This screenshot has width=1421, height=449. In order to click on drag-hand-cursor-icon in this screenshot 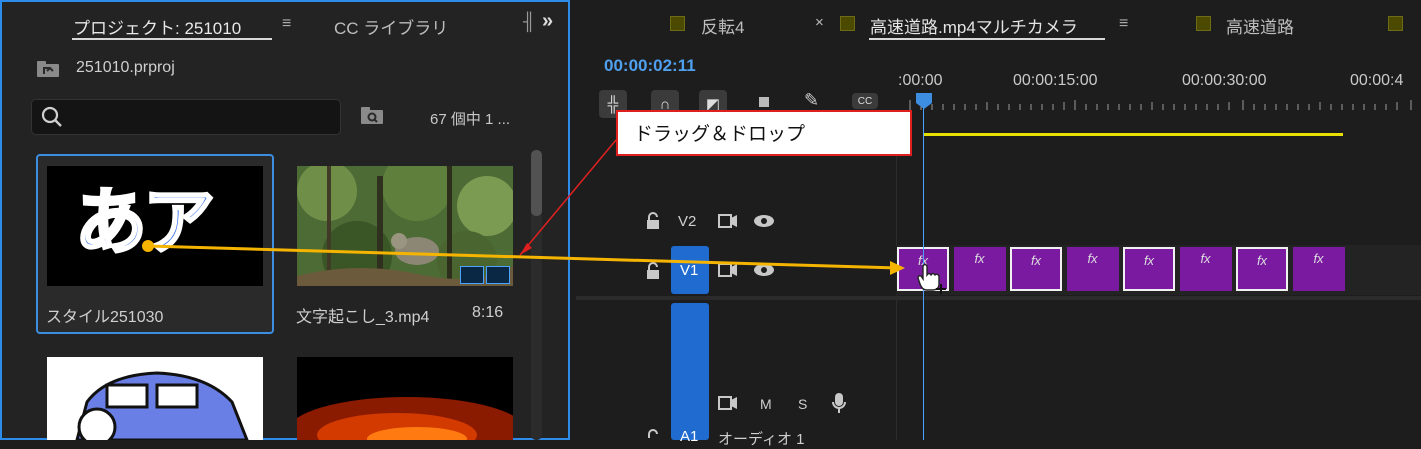, I will do `click(931, 278)`.